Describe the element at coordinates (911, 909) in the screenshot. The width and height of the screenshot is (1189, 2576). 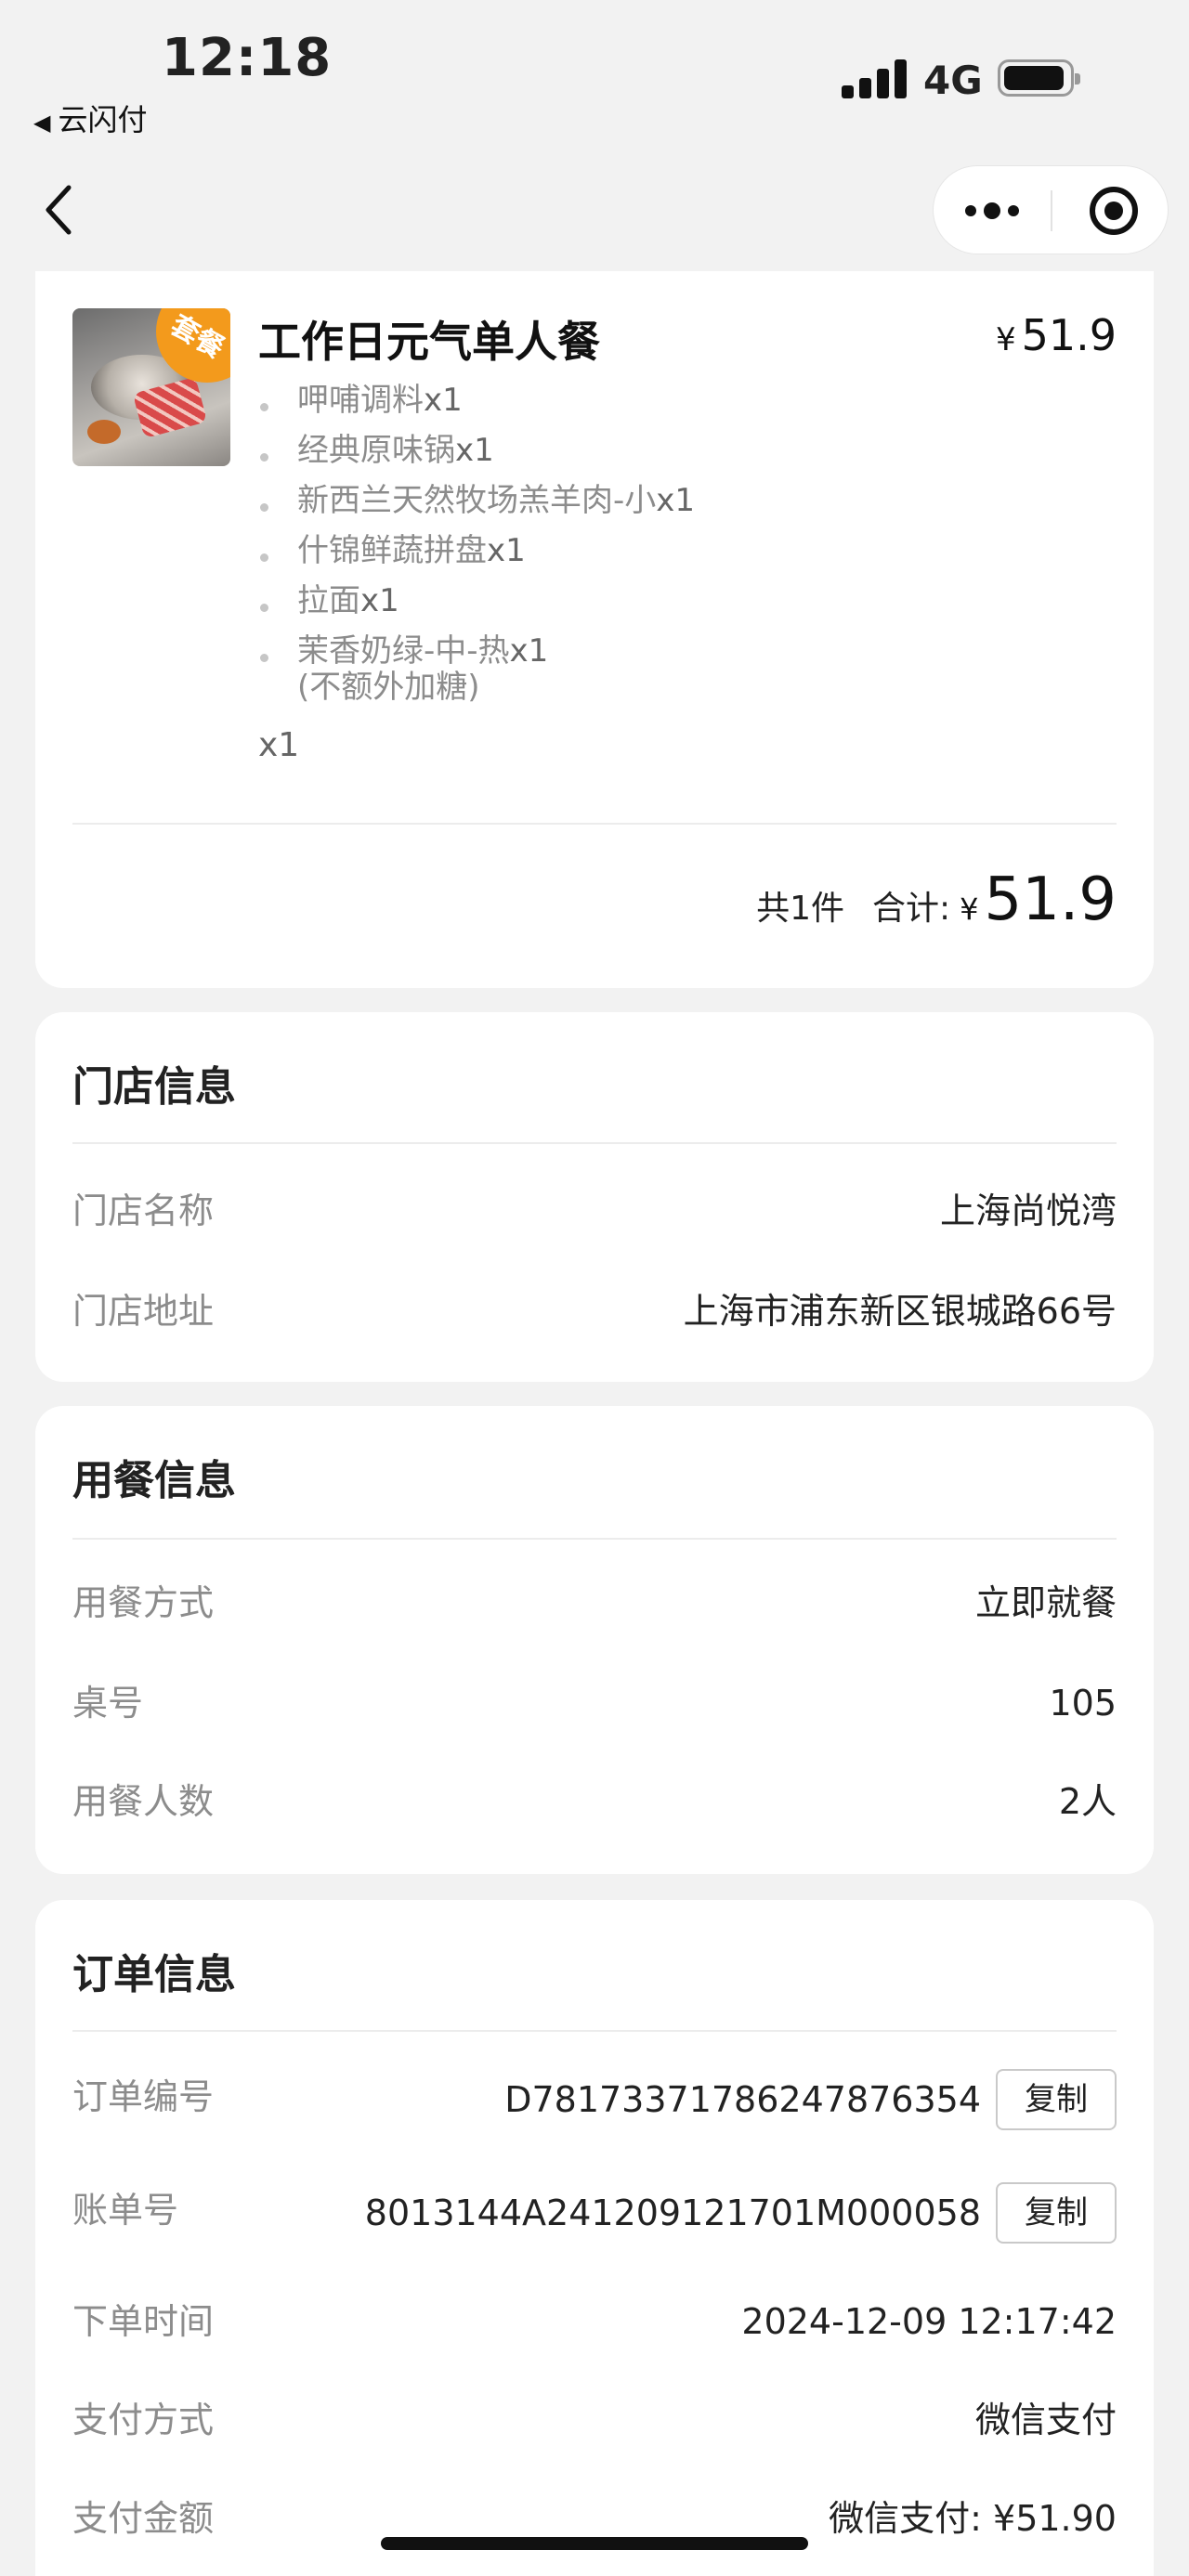
I see `total-label: 合计:` at that location.